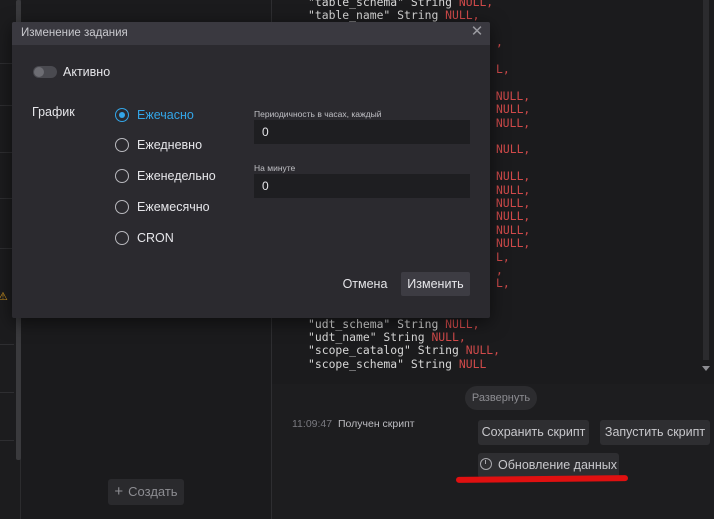 The height and width of the screenshot is (519, 714). What do you see at coordinates (542, 479) in the screenshot?
I see `annotation-underline` at bounding box center [542, 479].